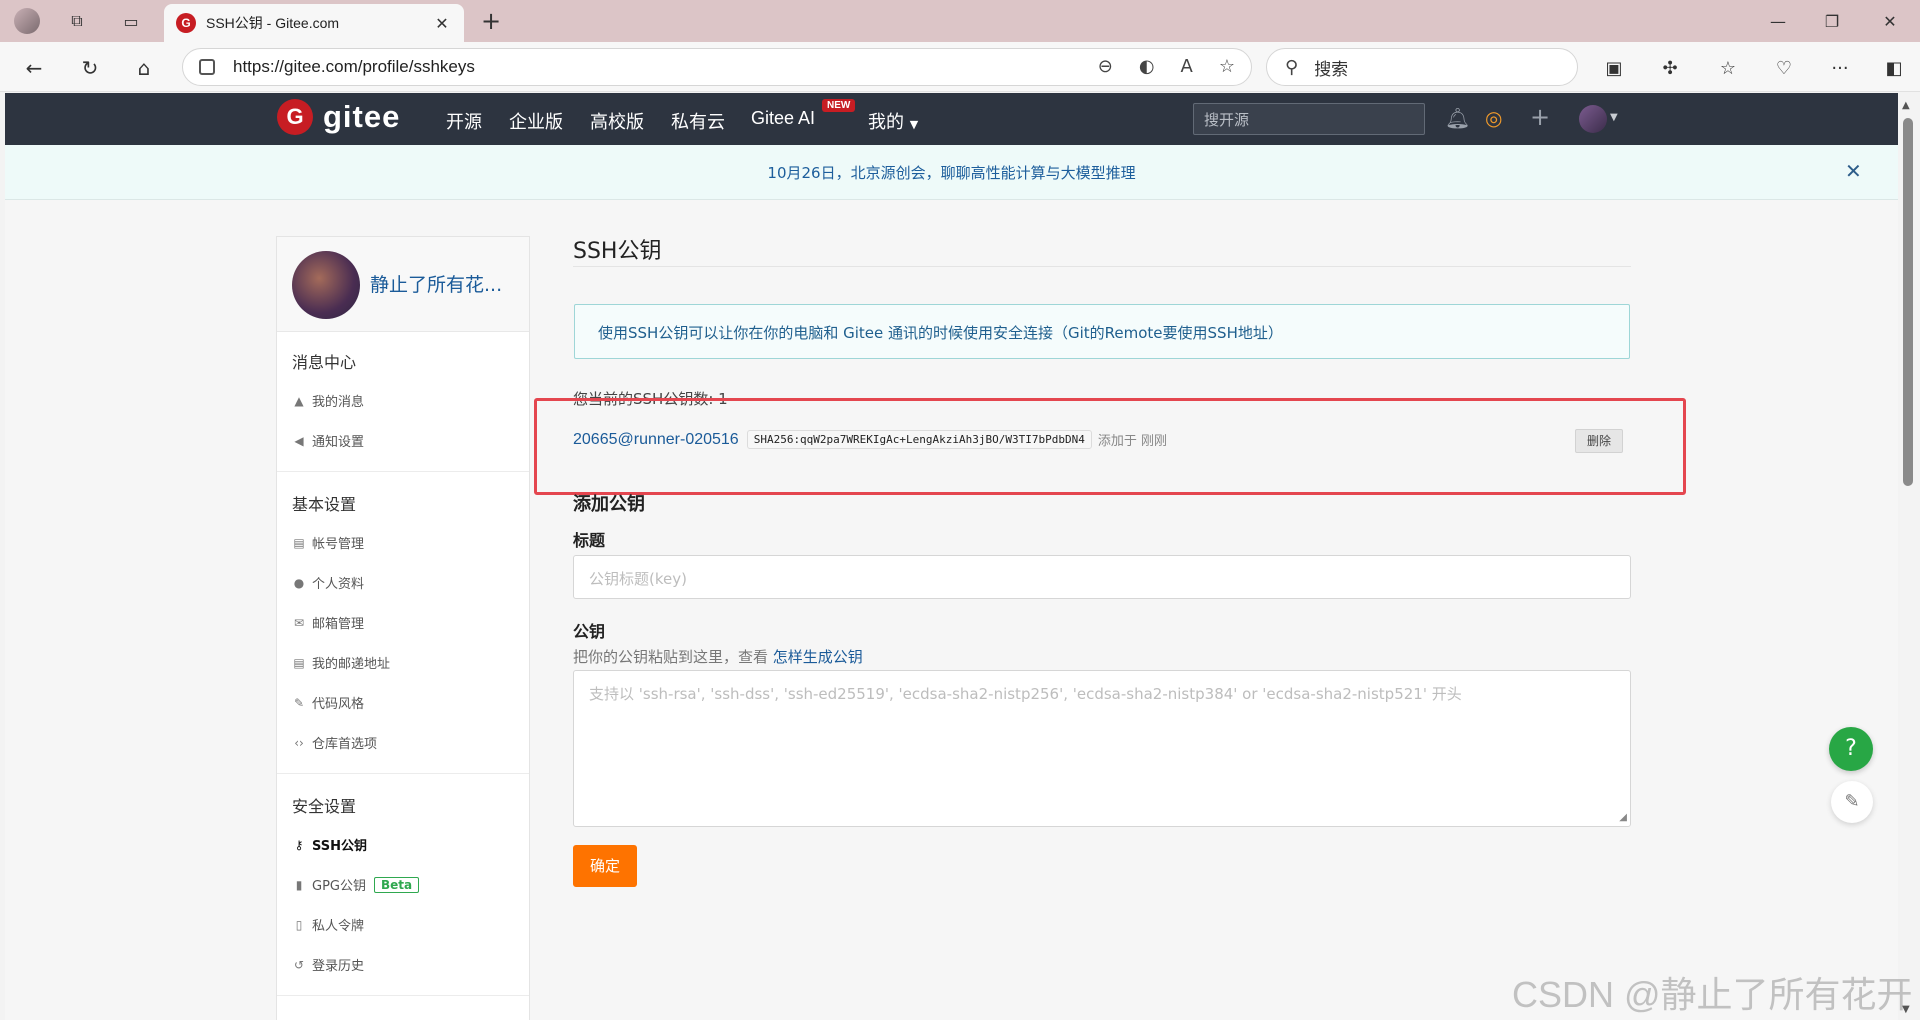 Image resolution: width=1920 pixels, height=1020 pixels. I want to click on nav-opensource: 开源, so click(464, 121).